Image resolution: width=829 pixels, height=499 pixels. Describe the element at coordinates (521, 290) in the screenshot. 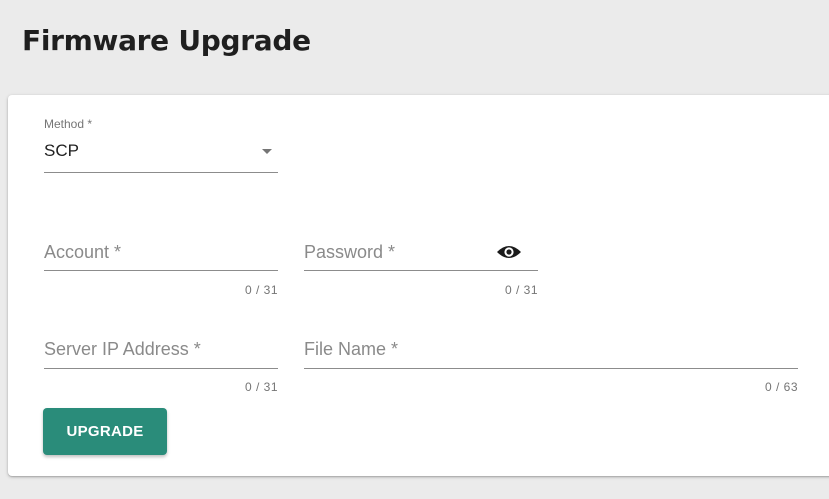

I see `password-counter: 0 / 31` at that location.